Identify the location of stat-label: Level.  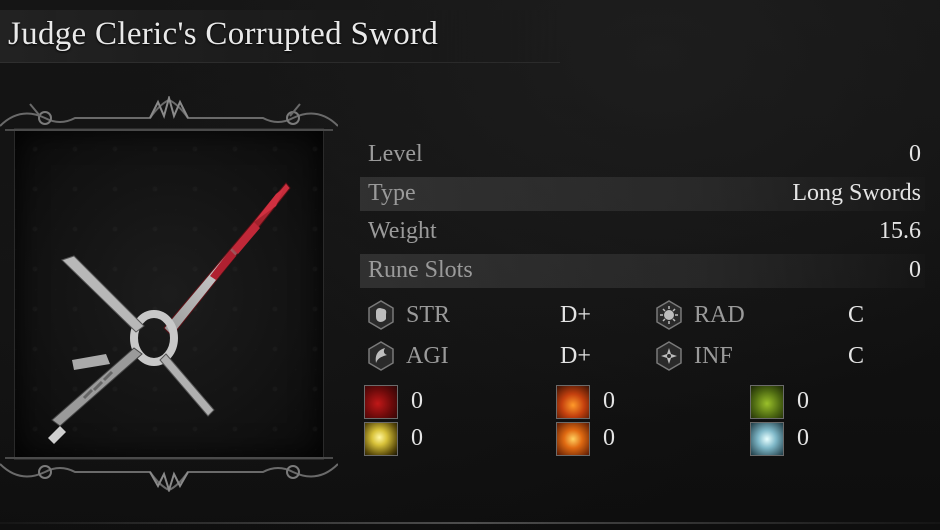
(395, 154).